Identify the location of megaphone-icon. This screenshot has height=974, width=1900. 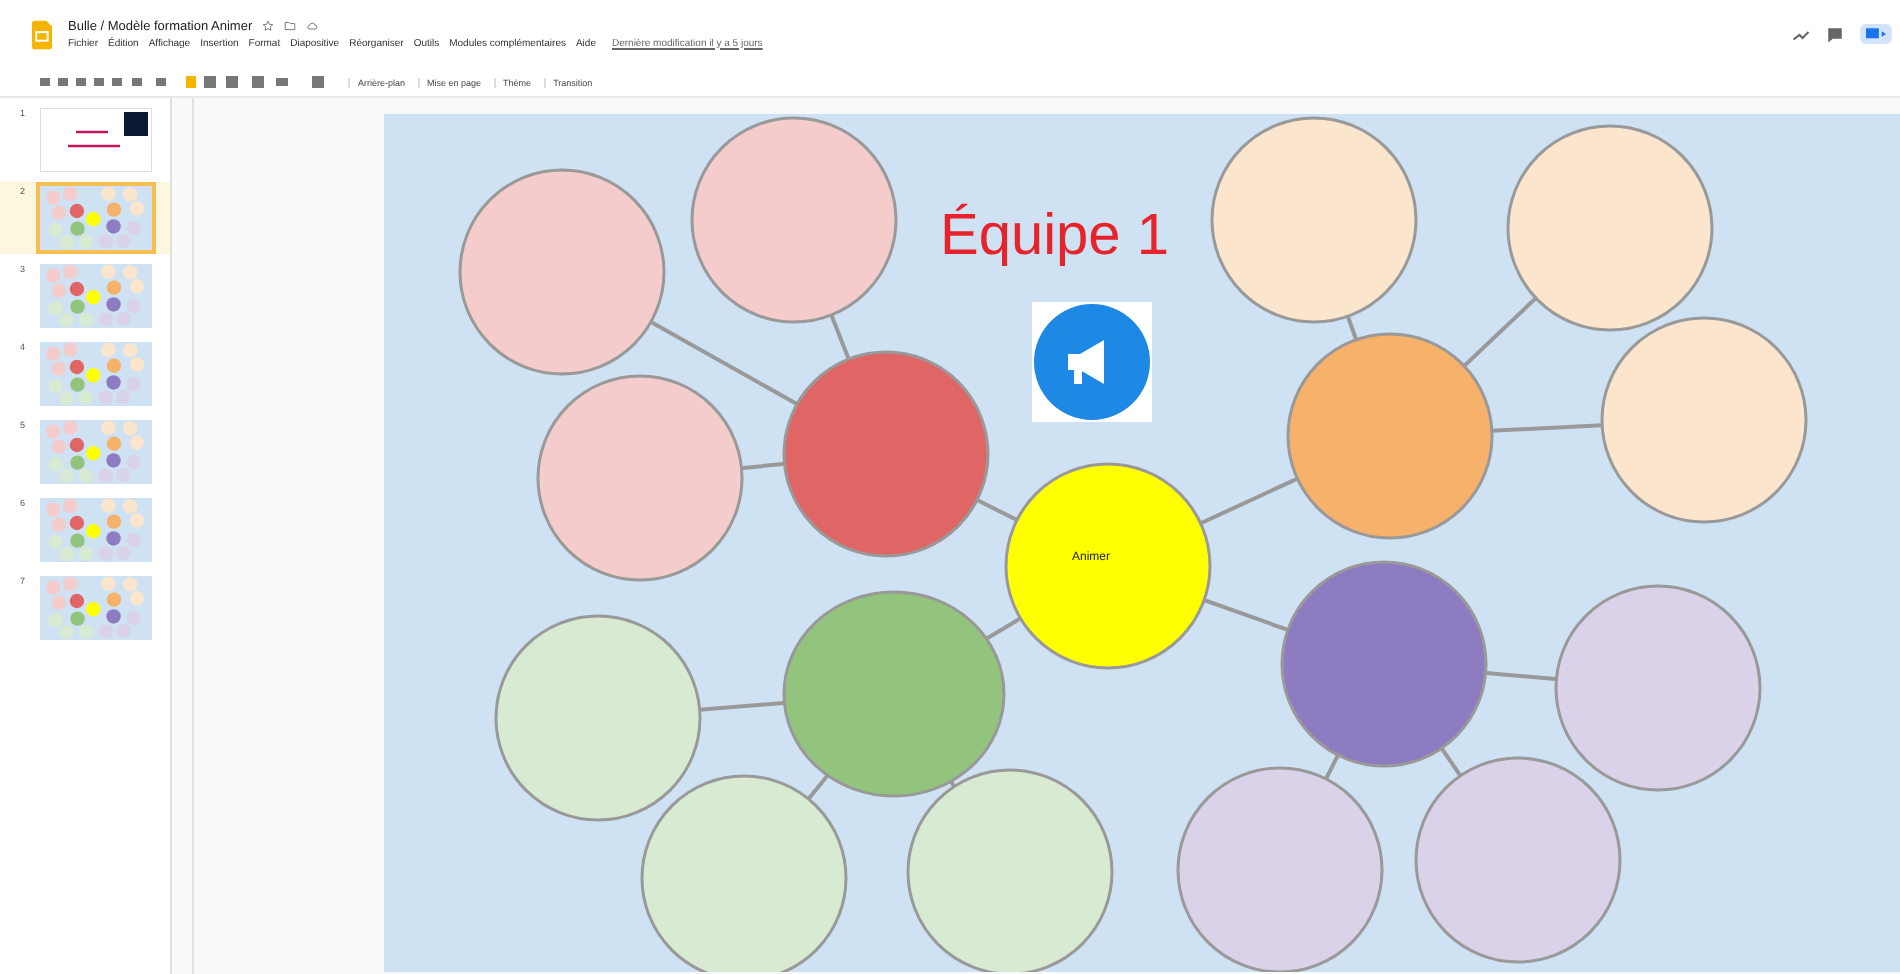
(1092, 362).